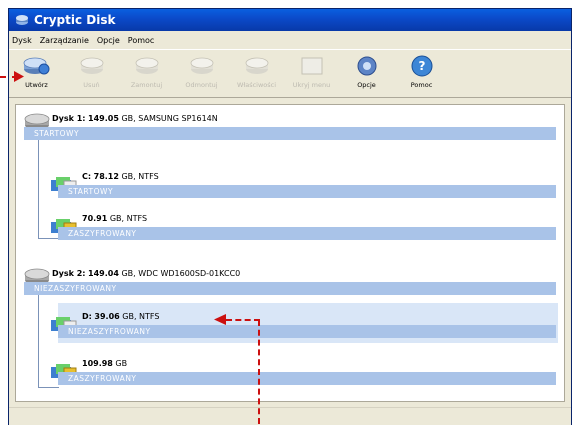 The width and height of the screenshot is (578, 425). I want to click on unmount-button: Odmontuj, so click(201, 73).